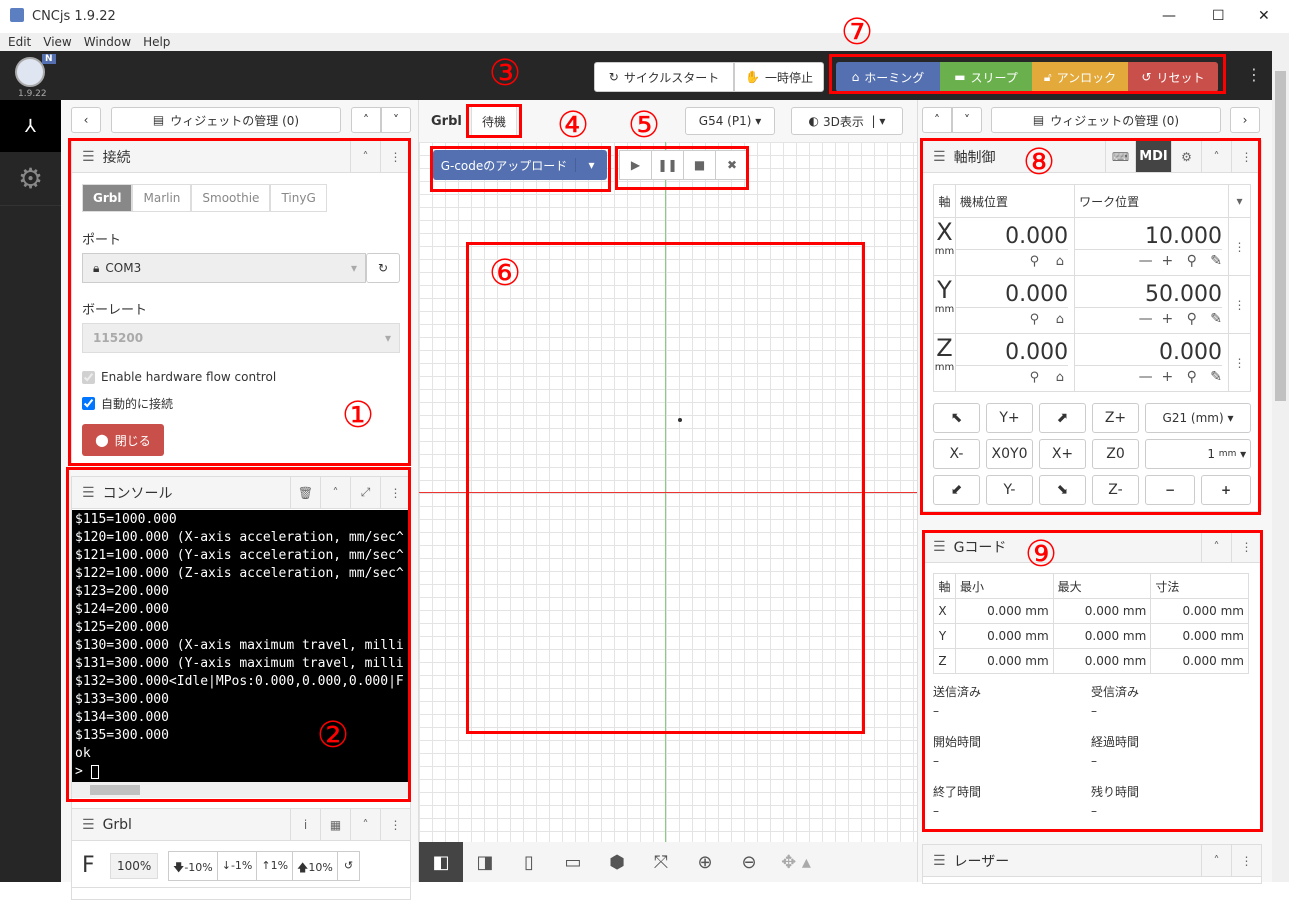 The image size is (1289, 900). I want to click on jog-y-plus-button: Y+, so click(1009, 418).